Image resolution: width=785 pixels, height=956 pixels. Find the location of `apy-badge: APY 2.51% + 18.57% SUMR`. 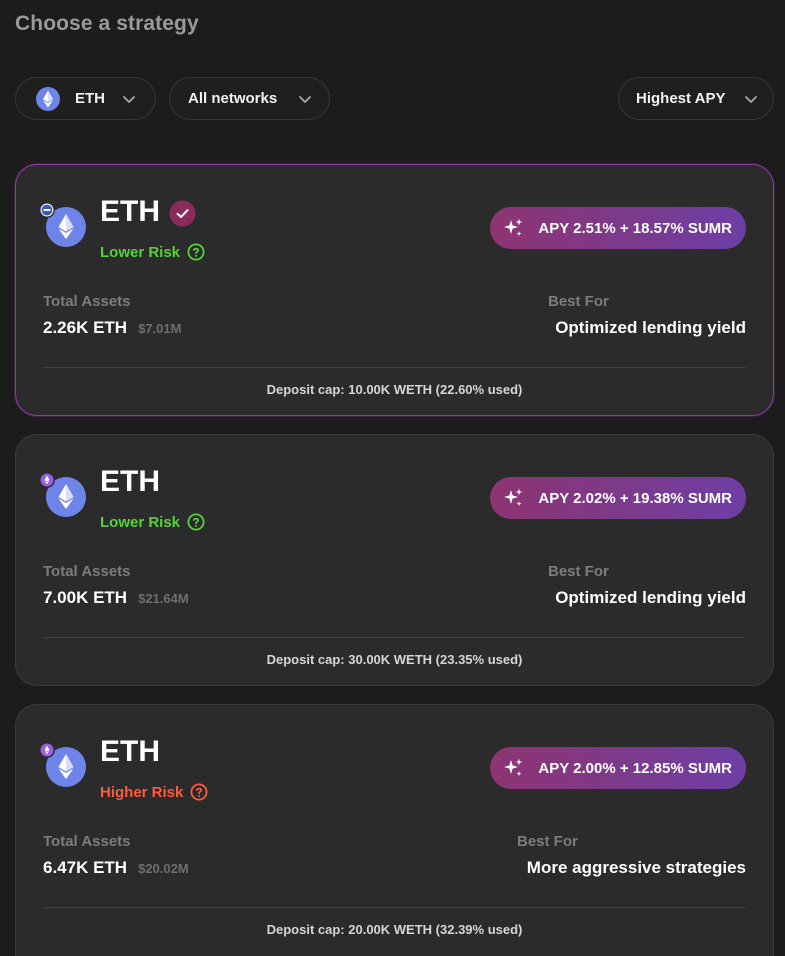

apy-badge: APY 2.51% + 18.57% SUMR is located at coordinates (618, 228).